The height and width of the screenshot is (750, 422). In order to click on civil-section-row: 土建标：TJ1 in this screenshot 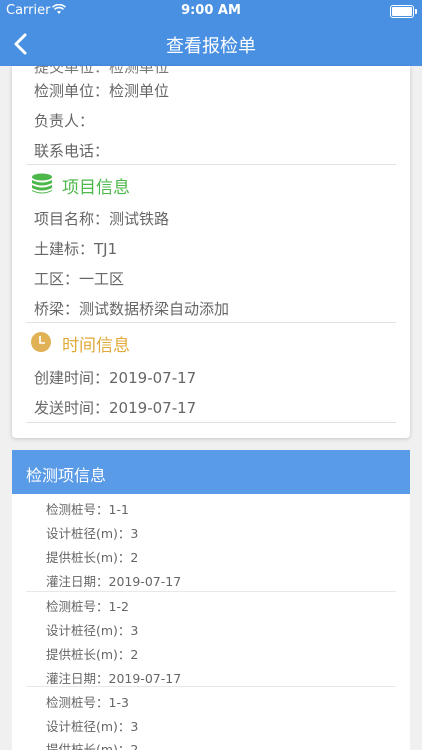, I will do `click(75, 248)`.